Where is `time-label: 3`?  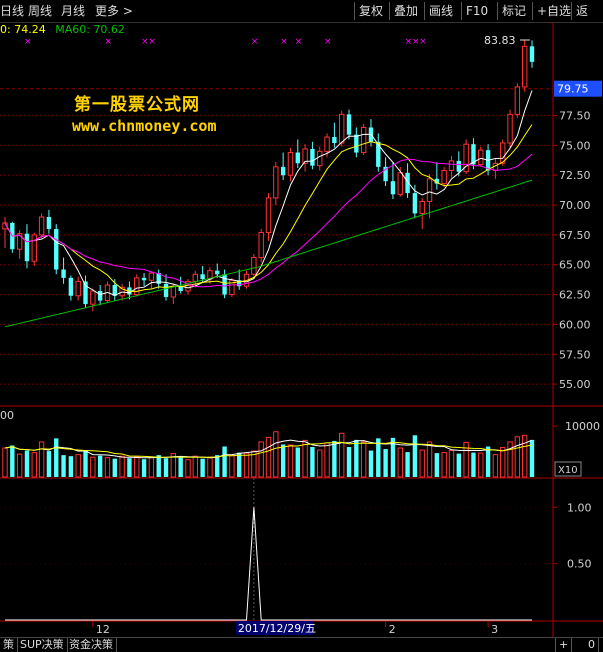
time-label: 3 is located at coordinates (494, 629).